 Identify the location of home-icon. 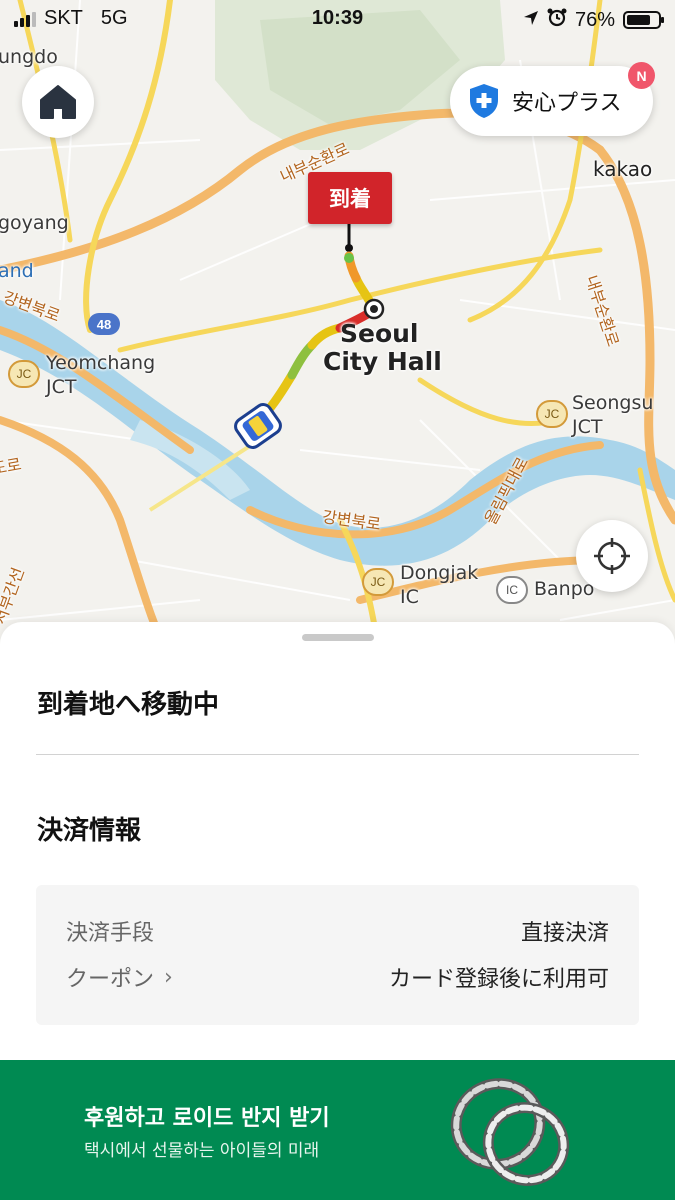
(58, 102).